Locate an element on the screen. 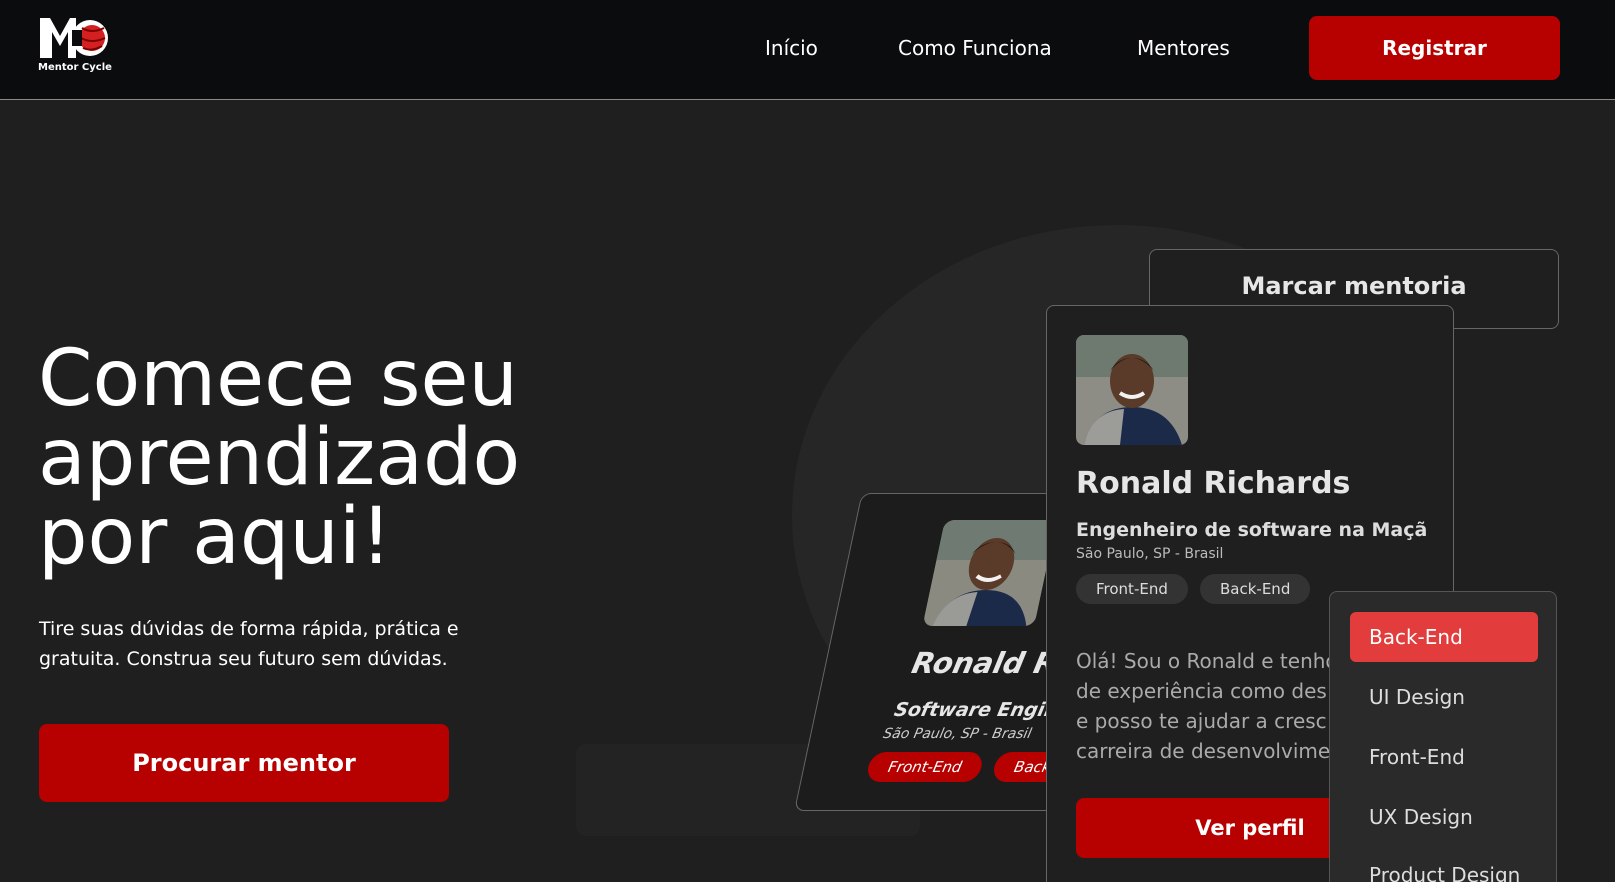 The width and height of the screenshot is (1615, 882). hero-title-line: Comece seu is located at coordinates (278, 379).